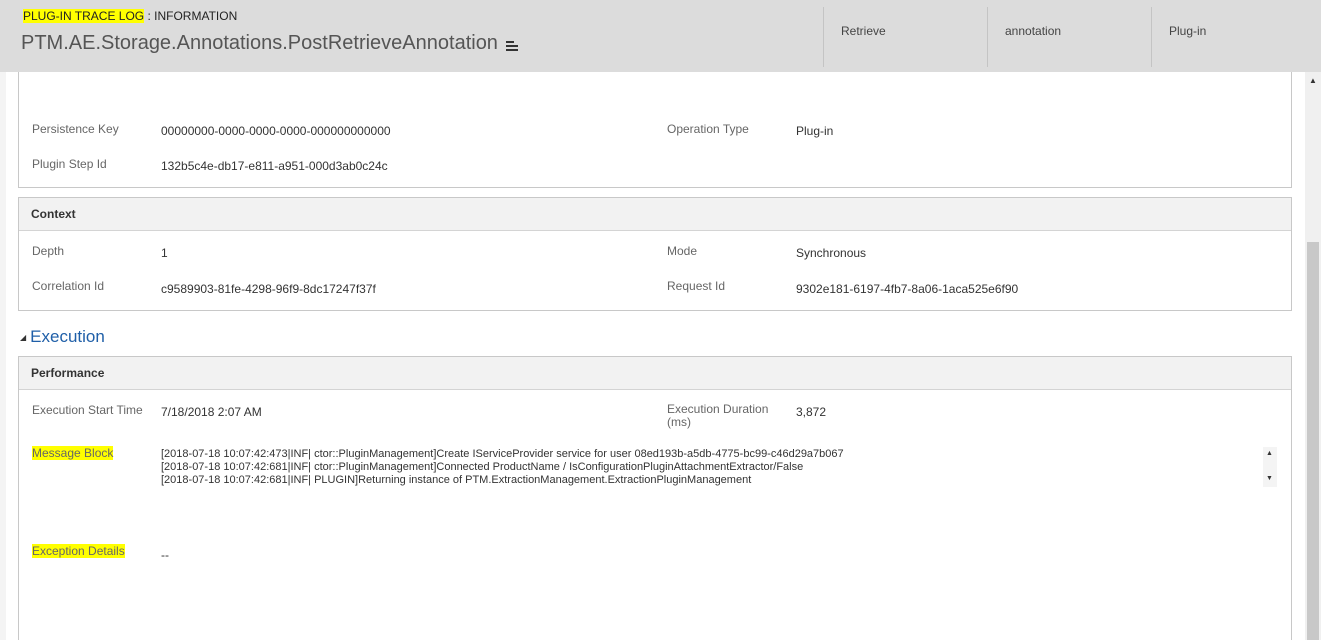 The height and width of the screenshot is (640, 1321). Describe the element at coordinates (907, 289) in the screenshot. I see `request-id-value: 9302e181-6197-4fb7-8a06-1aca525e6f90` at that location.